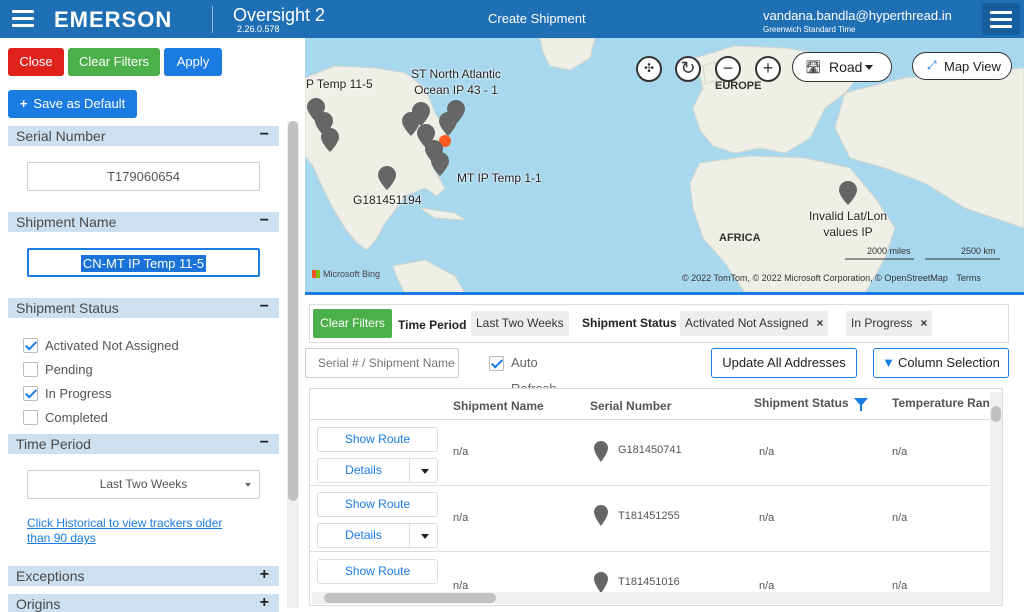 This screenshot has width=1024, height=612. Describe the element at coordinates (456, 82) in the screenshot. I see `map-label-st-north-atlantic: ST North Atlantic Ocean IP 43 - 1` at that location.